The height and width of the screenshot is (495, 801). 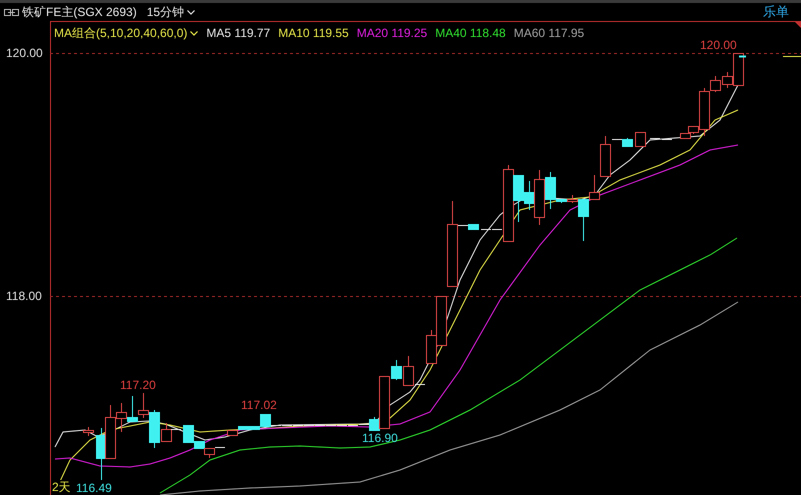 What do you see at coordinates (742, 57) in the screenshot?
I see `current-price-tick` at bounding box center [742, 57].